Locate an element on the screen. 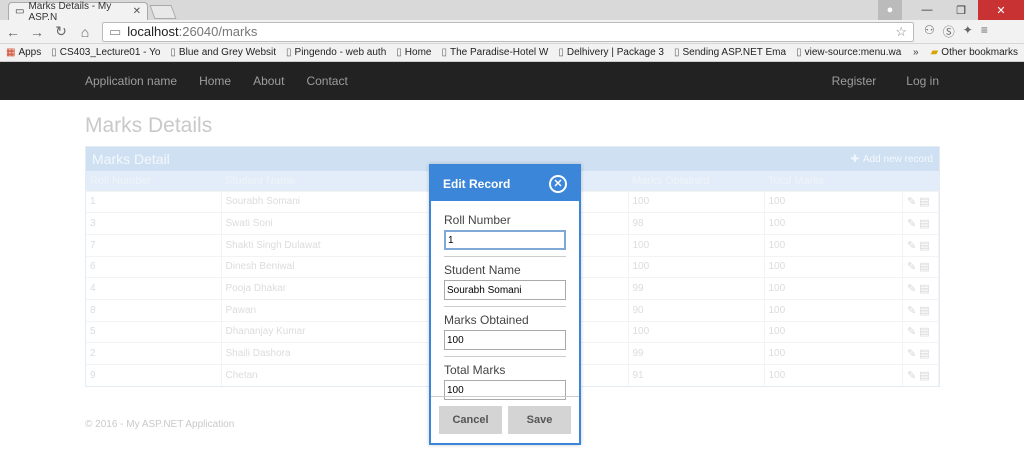 The image size is (1024, 474). new-tab-button is located at coordinates (163, 12).